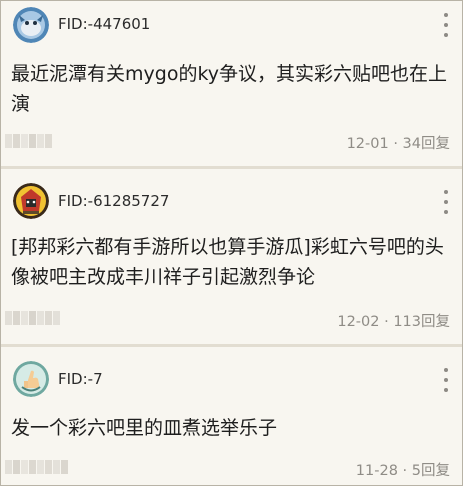 This screenshot has height=486, width=463. What do you see at coordinates (358, 322) in the screenshot?
I see `post-date: 12-02` at bounding box center [358, 322].